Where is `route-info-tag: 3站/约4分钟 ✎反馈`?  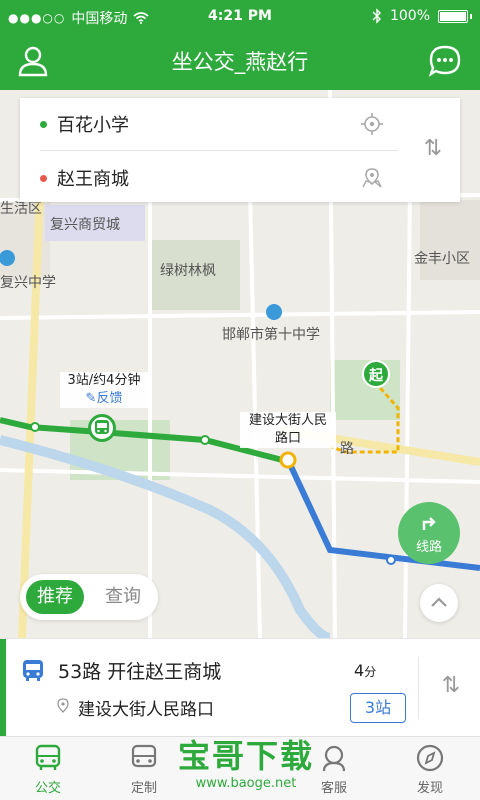
route-info-tag: 3站/约4分钟 ✎反馈 is located at coordinates (104, 390).